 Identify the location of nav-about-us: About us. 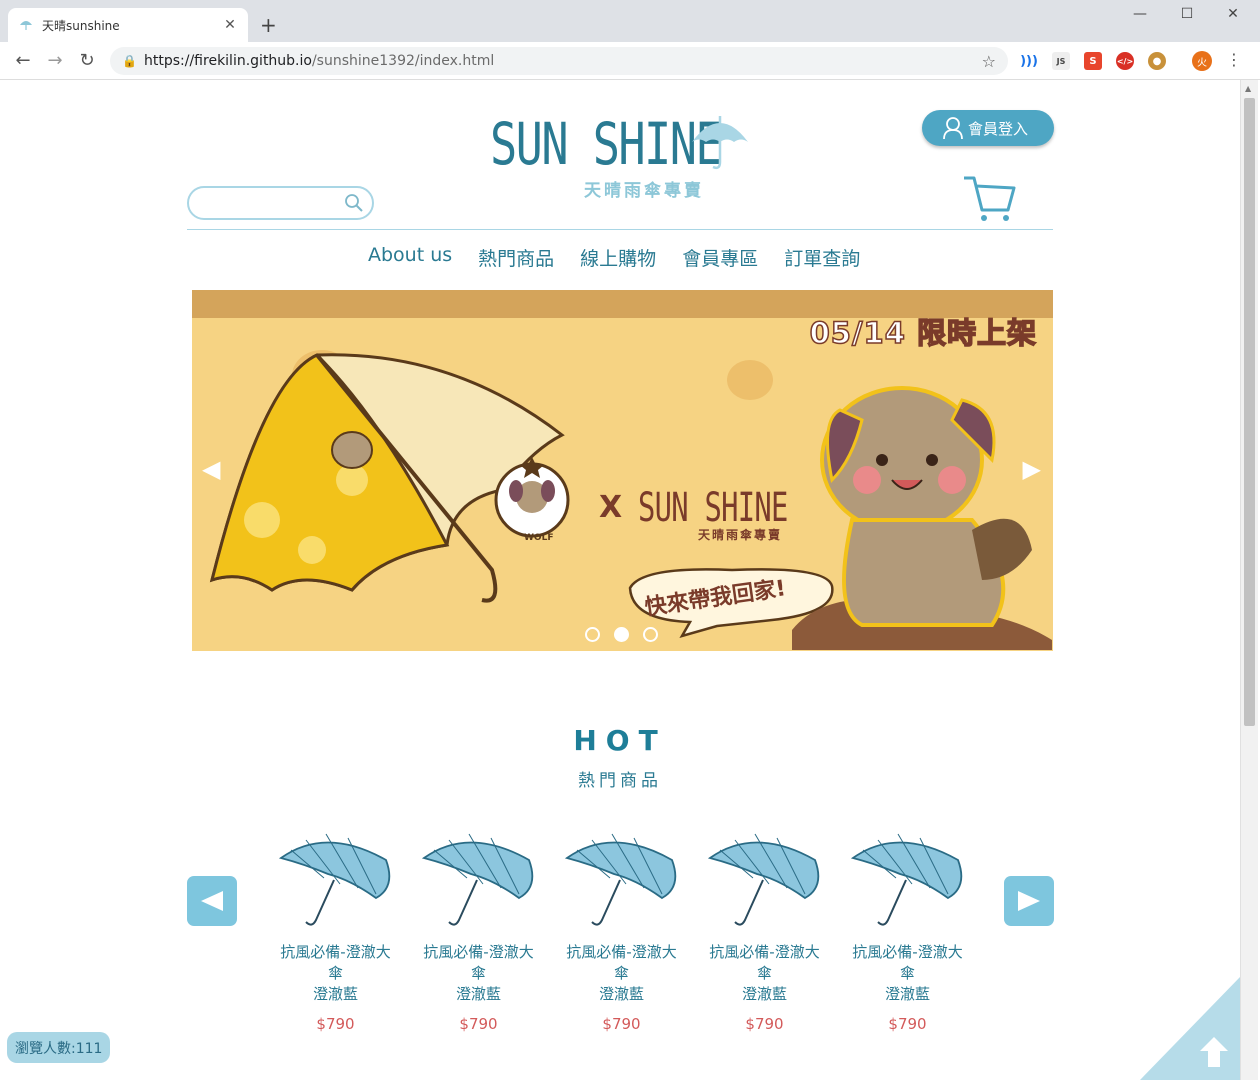
(410, 257).